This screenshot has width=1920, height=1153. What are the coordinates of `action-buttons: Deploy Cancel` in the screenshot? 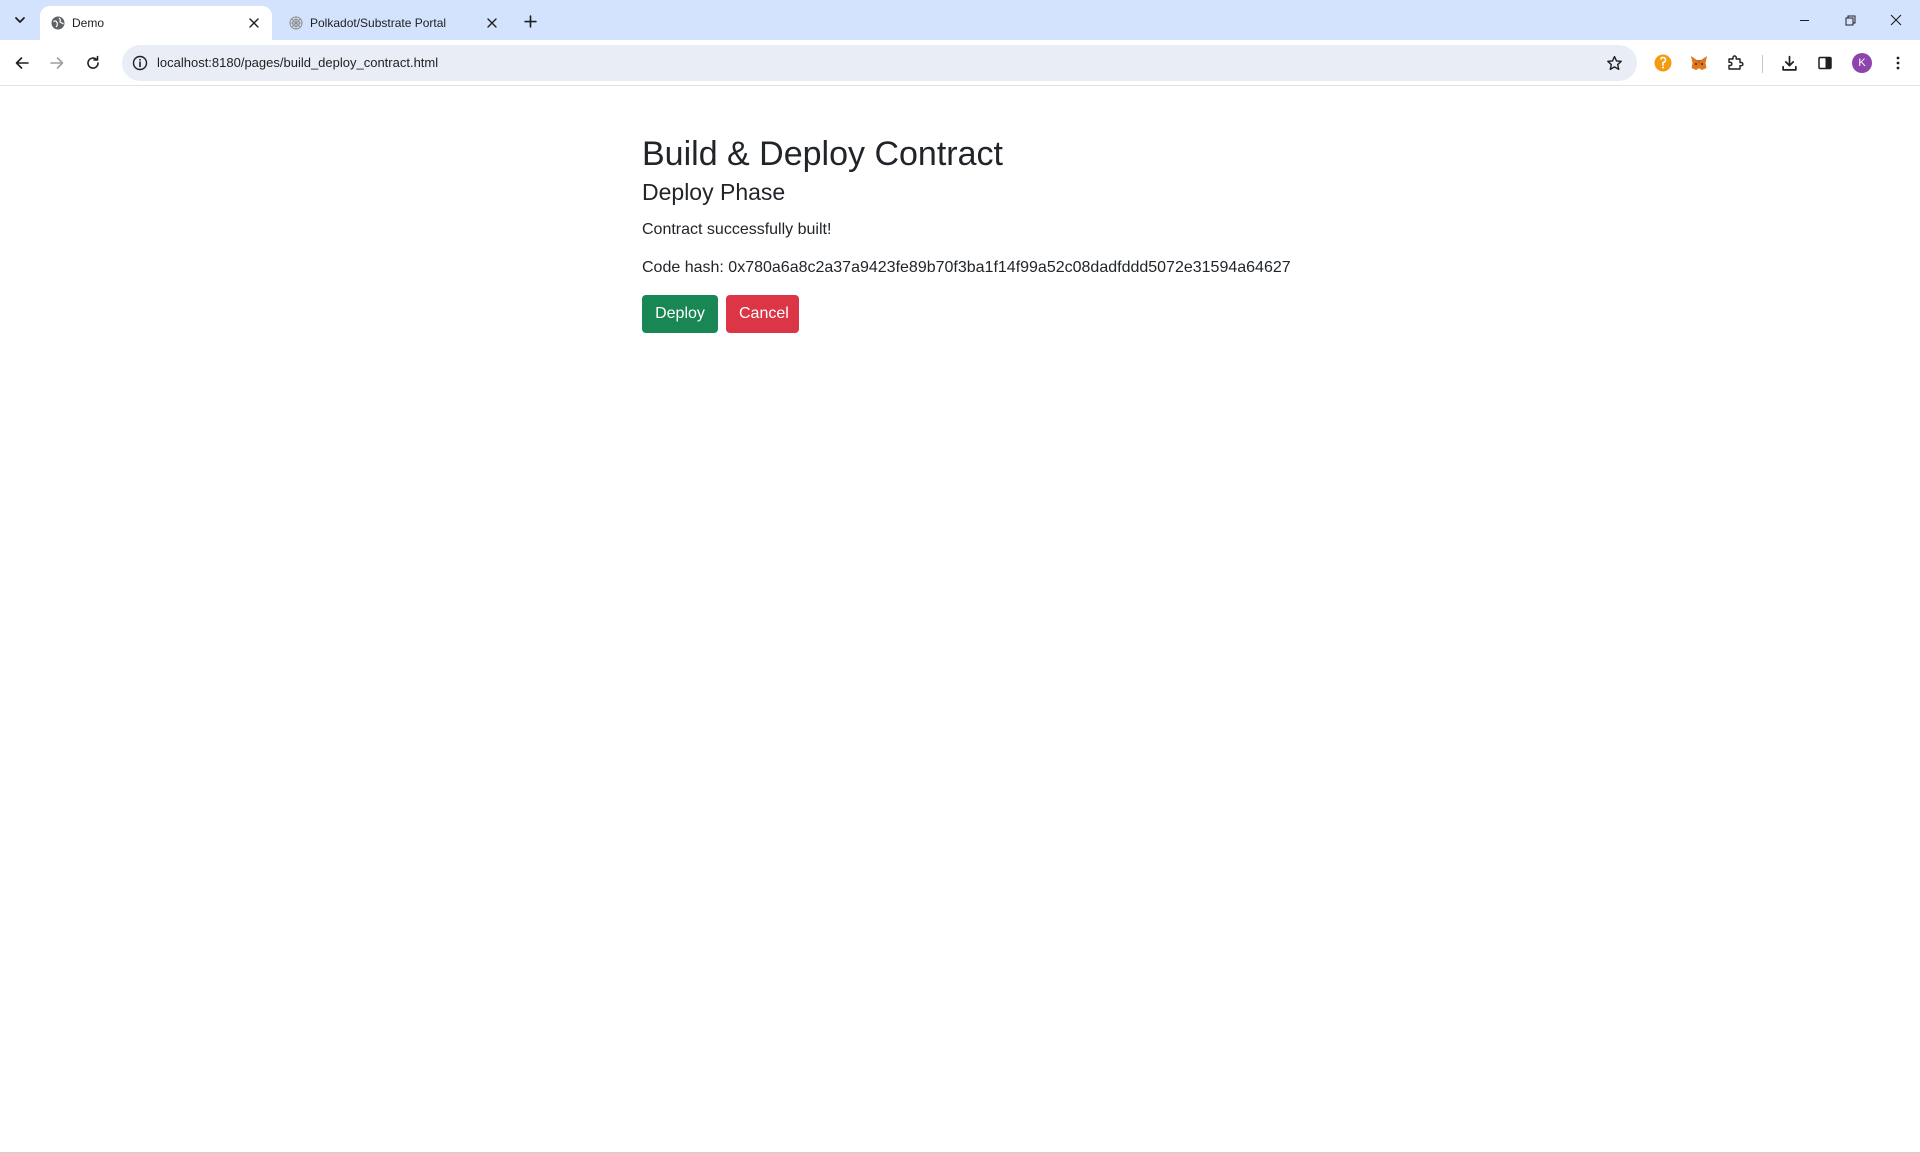 It's located at (982, 314).